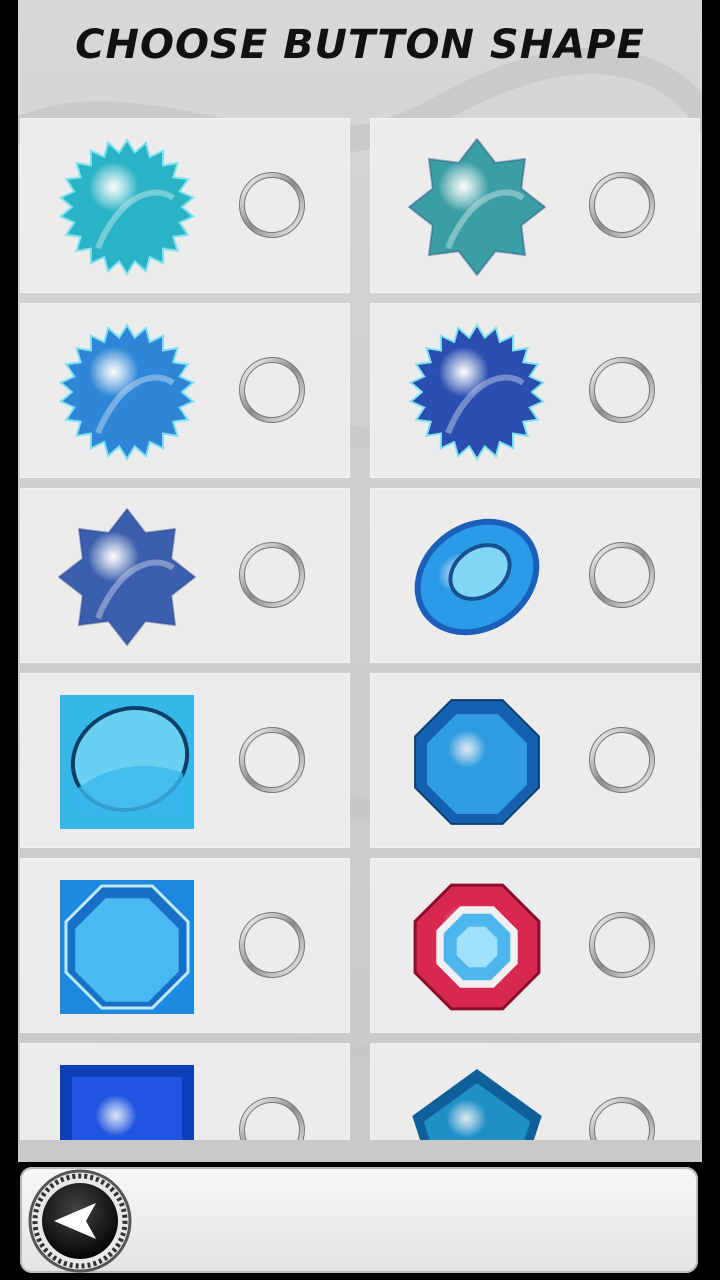 This screenshot has width=720, height=1280. Describe the element at coordinates (127, 762) in the screenshot. I see `square-oval-gem-icon` at that location.